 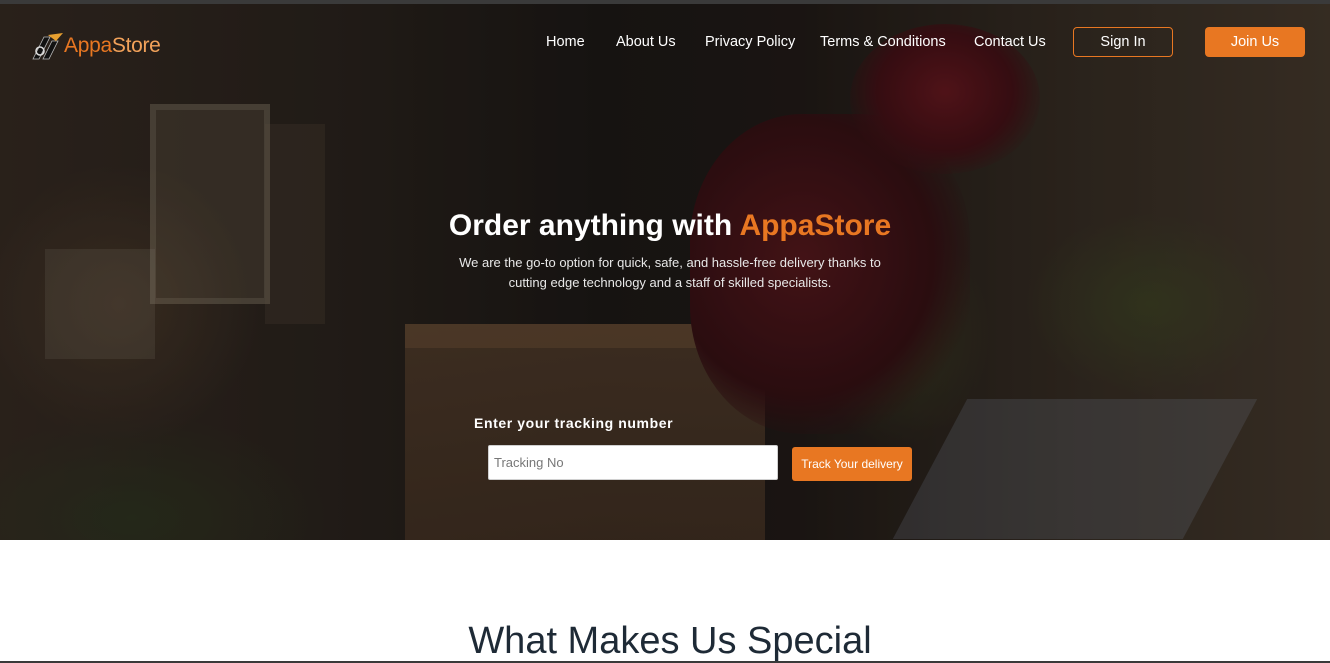 I want to click on headline-prefix: Order anything with, so click(x=594, y=225).